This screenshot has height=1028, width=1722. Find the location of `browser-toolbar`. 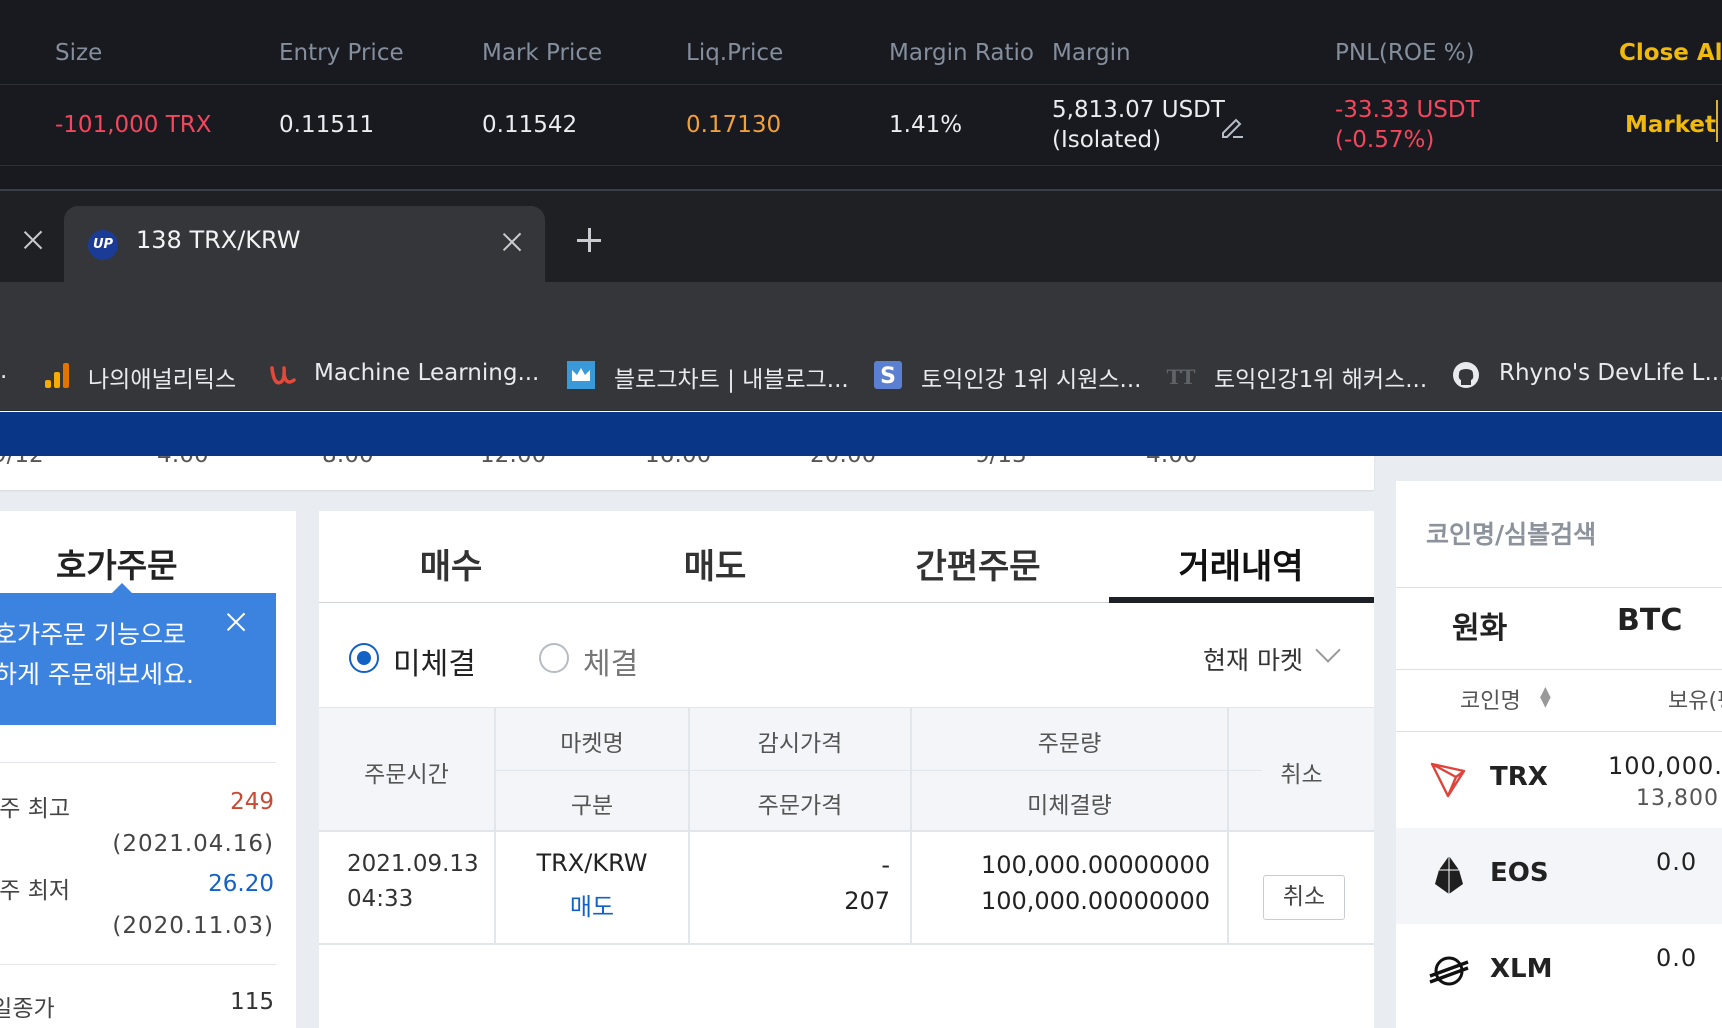

browser-toolbar is located at coordinates (861, 310).